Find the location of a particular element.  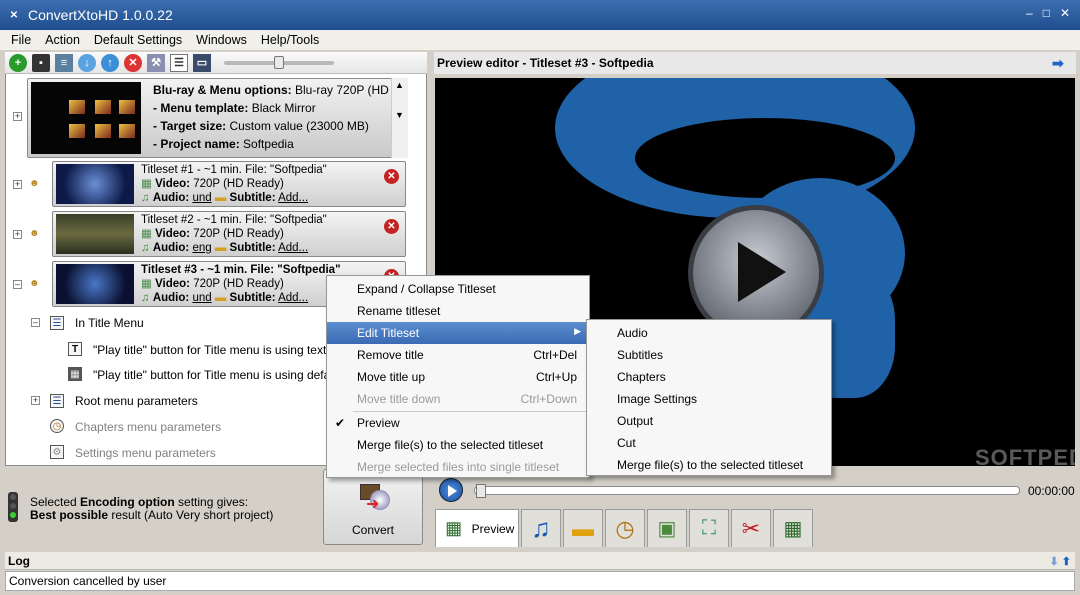

tab-audio: ♫ is located at coordinates (541, 528).